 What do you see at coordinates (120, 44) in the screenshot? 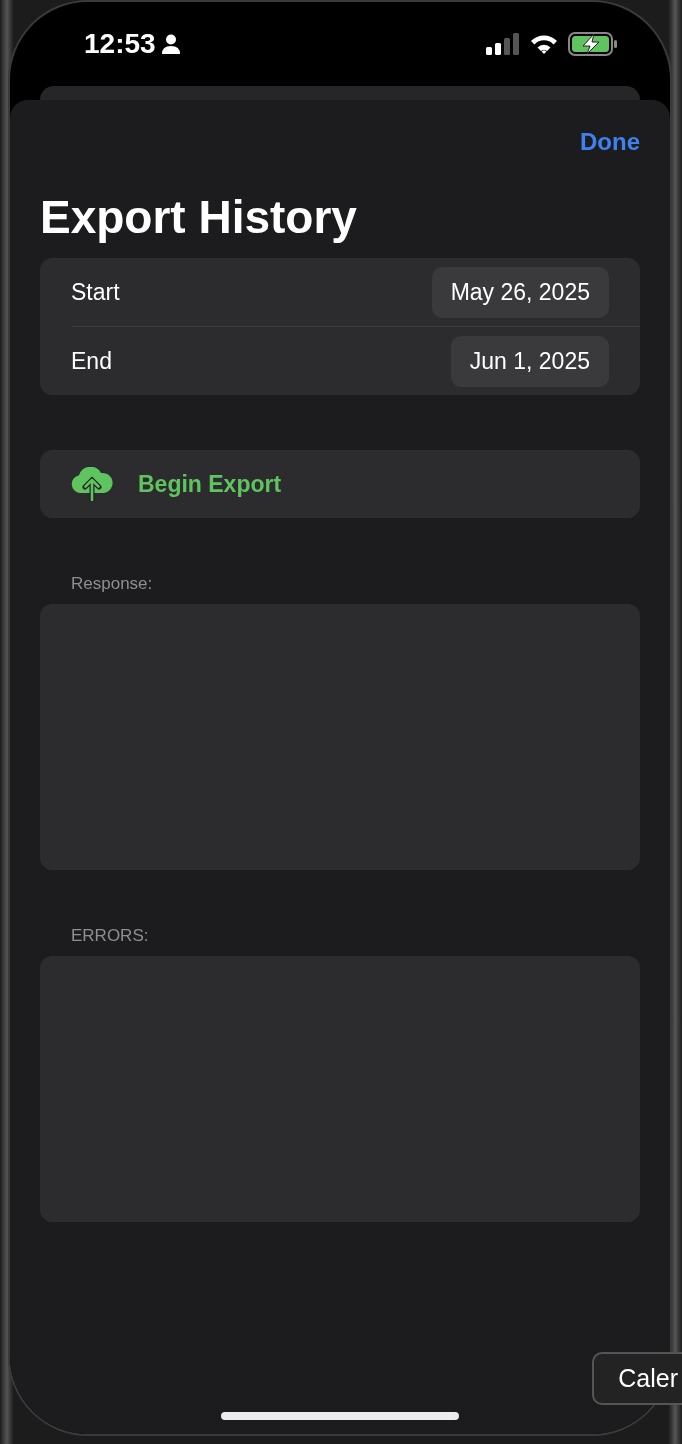
I see `status-time: 12:53` at bounding box center [120, 44].